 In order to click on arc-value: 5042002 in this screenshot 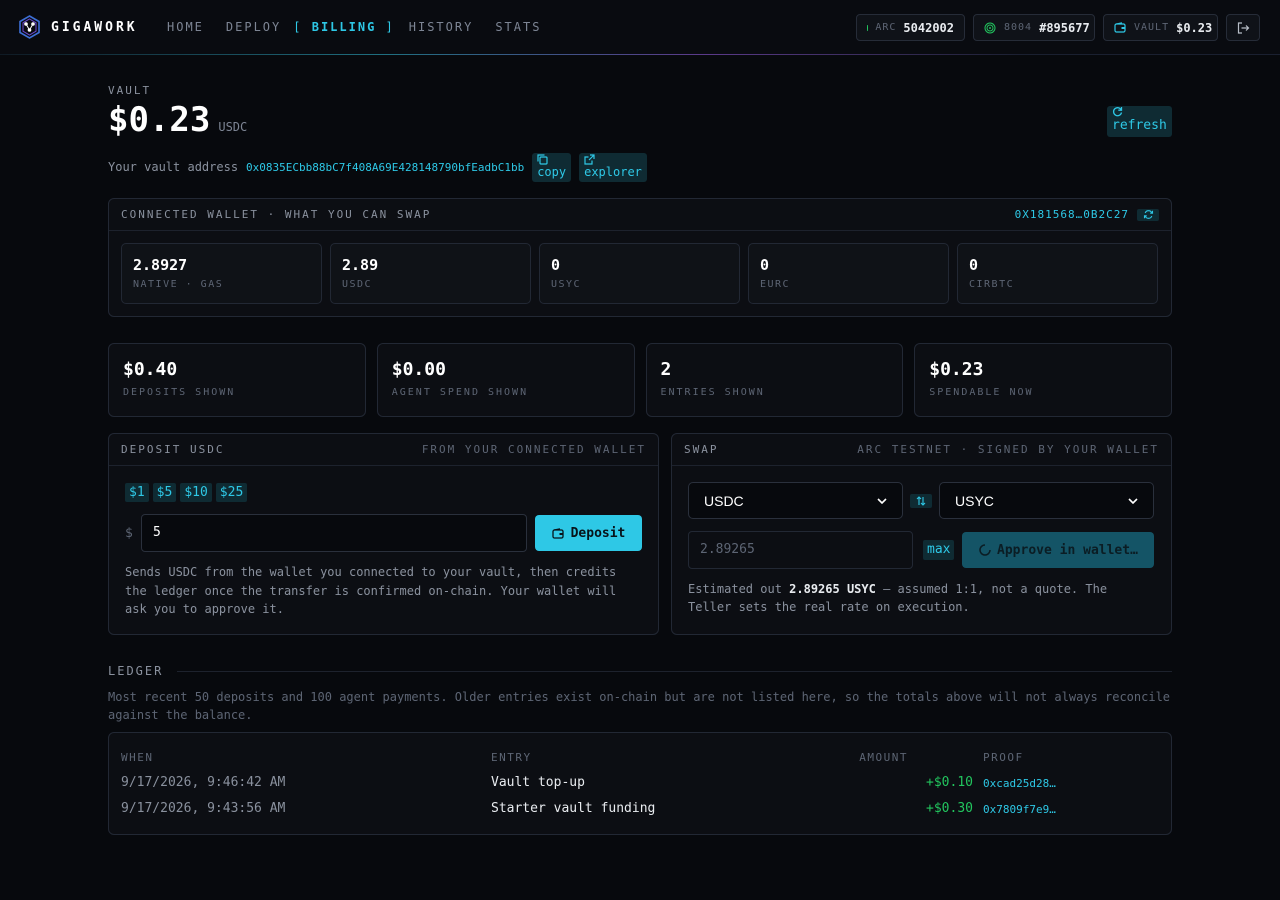, I will do `click(928, 27)`.